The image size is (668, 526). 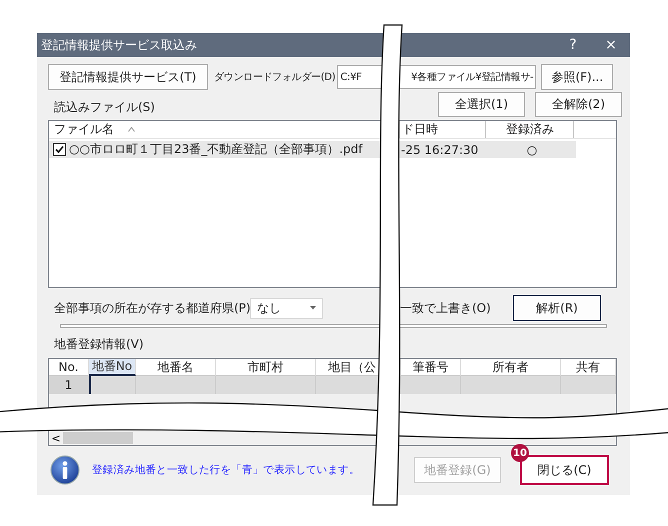 I want to click on scroll-left-button: <, so click(x=56, y=438).